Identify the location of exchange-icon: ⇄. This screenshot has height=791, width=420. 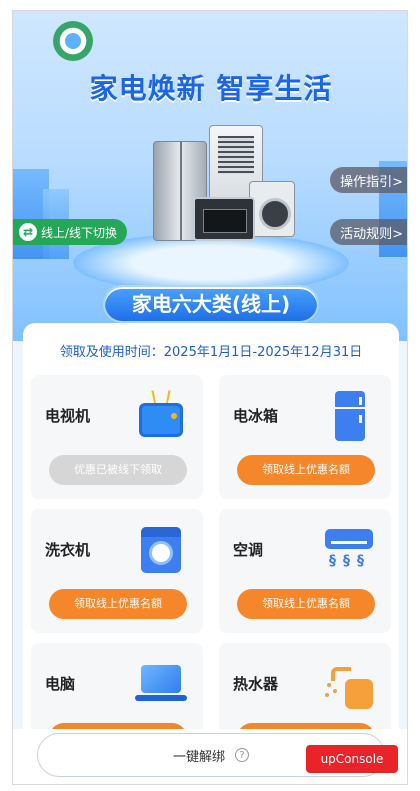
(28, 232).